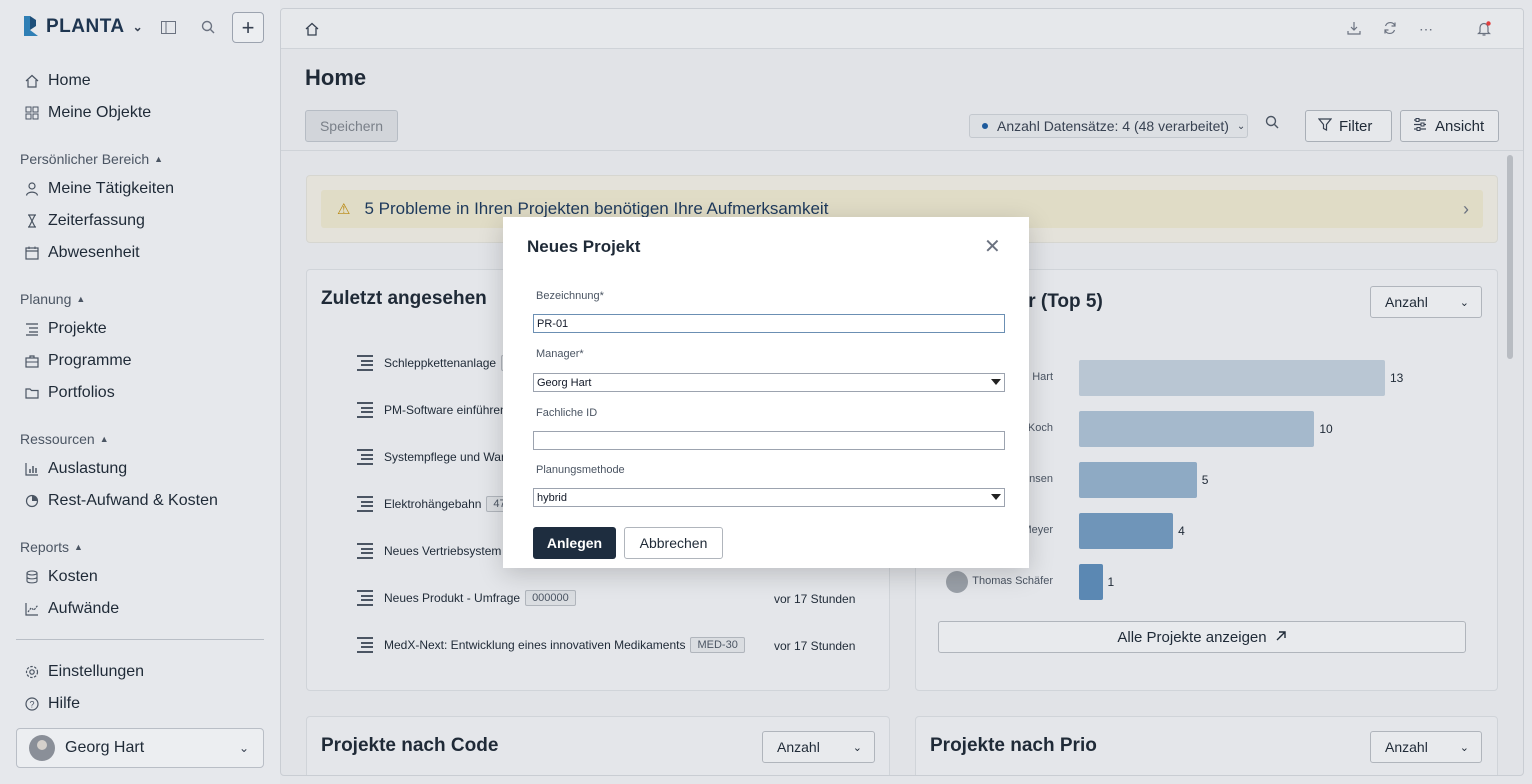  I want to click on business-id-input, so click(769, 440).